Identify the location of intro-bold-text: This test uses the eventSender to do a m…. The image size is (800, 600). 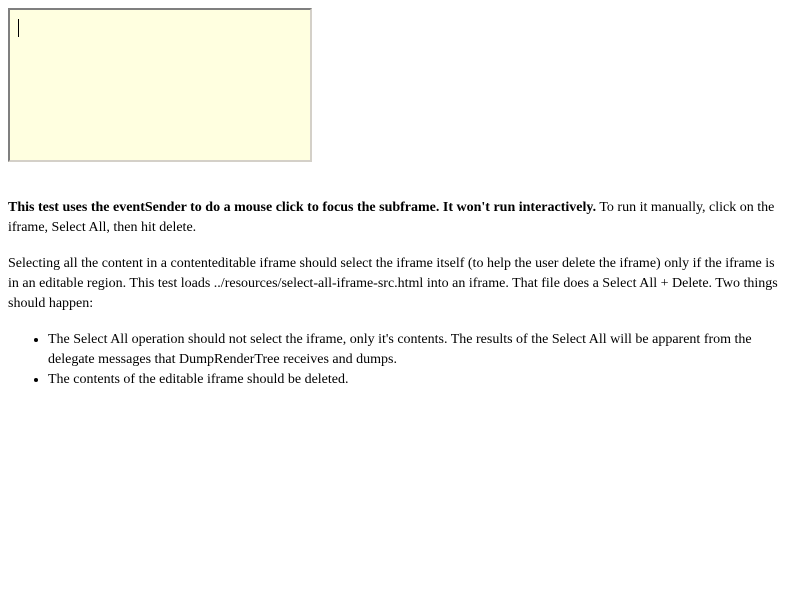
(302, 207).